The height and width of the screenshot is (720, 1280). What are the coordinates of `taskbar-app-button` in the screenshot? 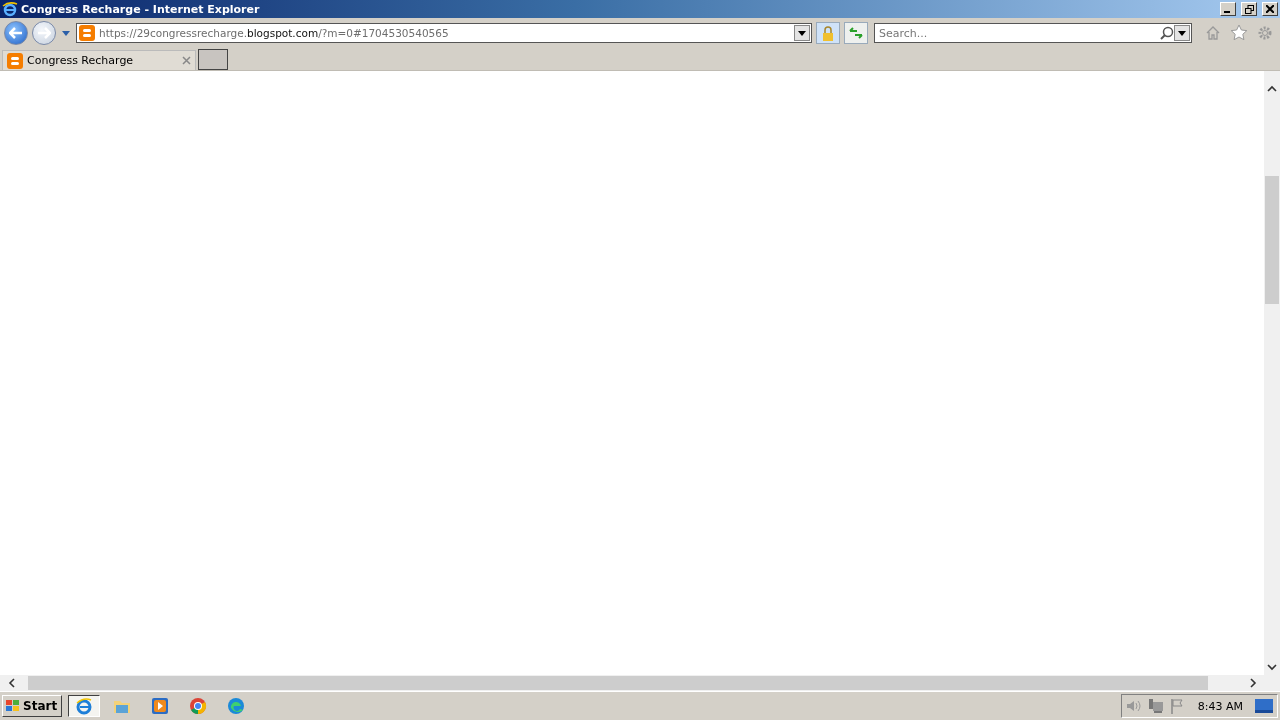 It's located at (84, 706).